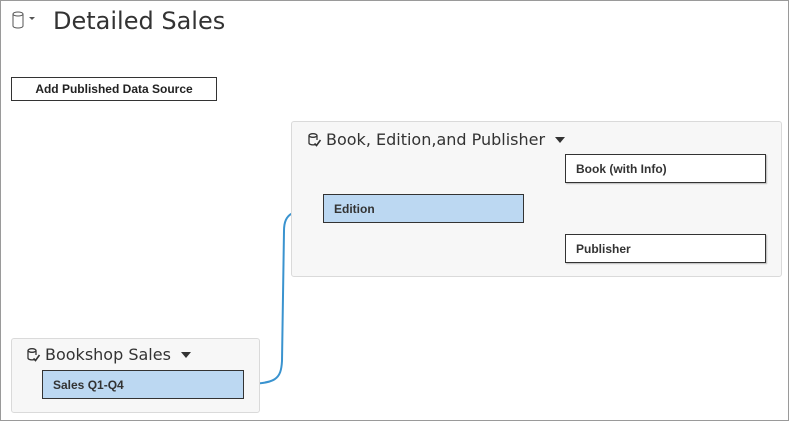 The image size is (789, 422). Describe the element at coordinates (24, 21) in the screenshot. I see `database-cylinder-icon` at that location.